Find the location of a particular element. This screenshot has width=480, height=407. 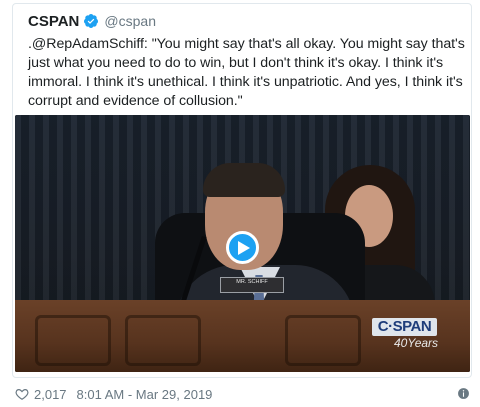

verified-badge-icon is located at coordinates (91, 21).